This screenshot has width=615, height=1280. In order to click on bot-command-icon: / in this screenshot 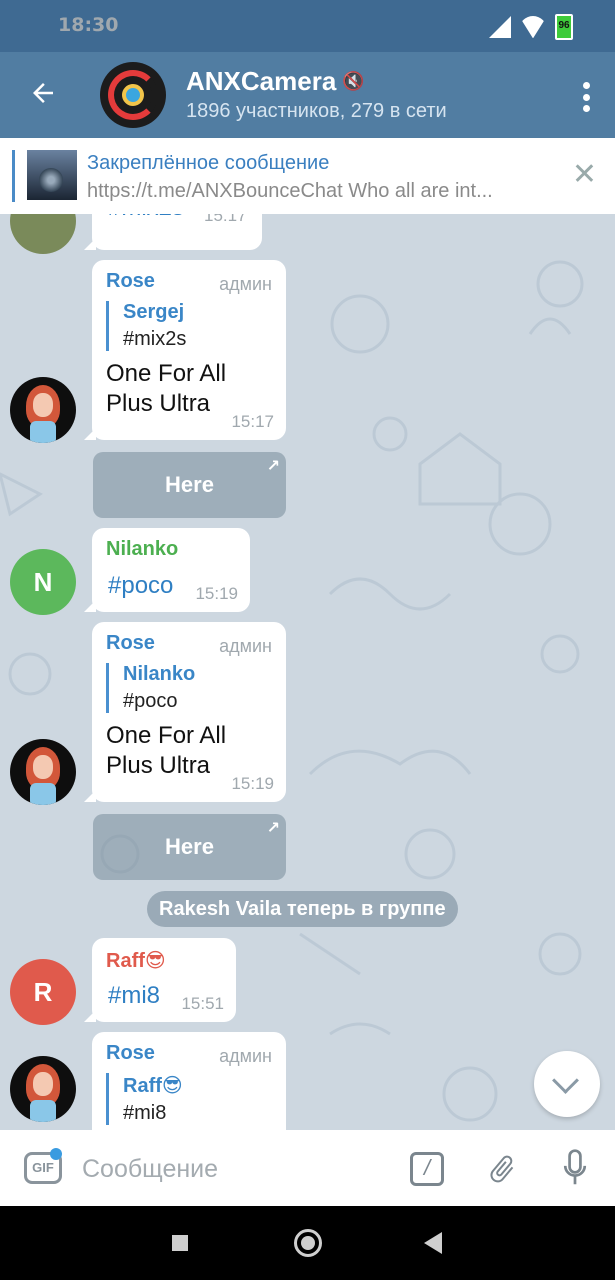, I will do `click(427, 1169)`.